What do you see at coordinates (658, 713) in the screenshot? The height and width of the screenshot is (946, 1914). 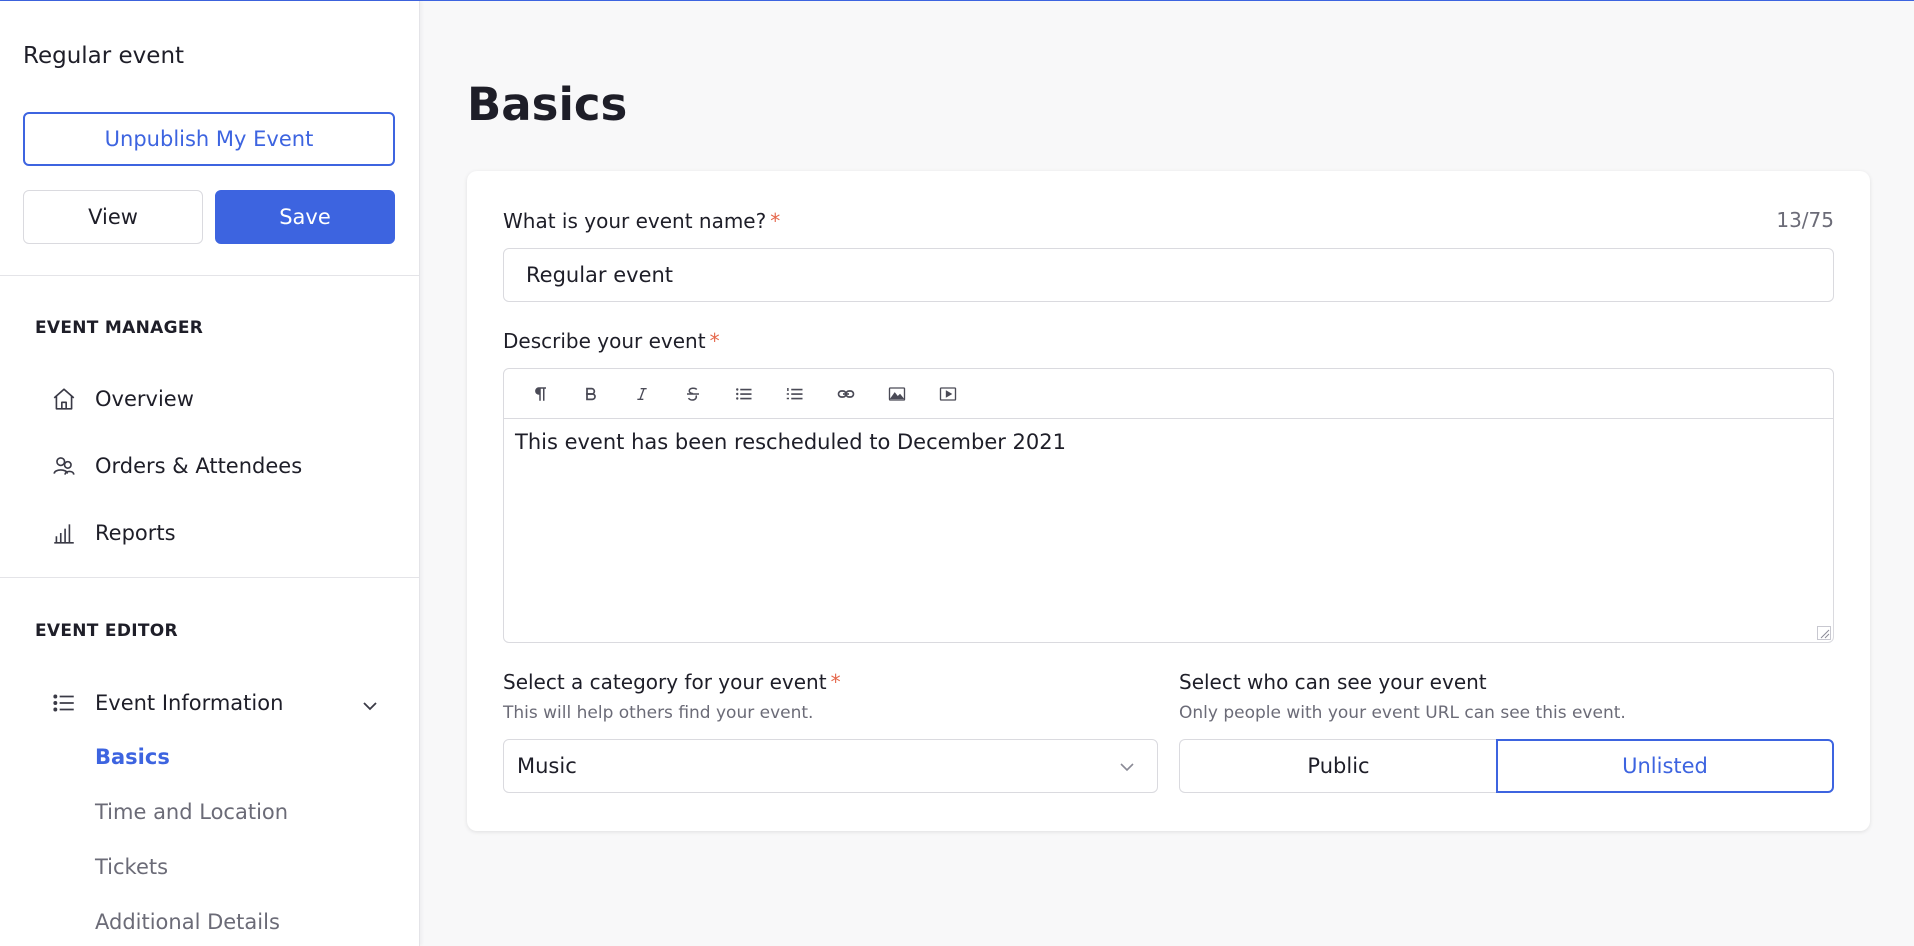 I see `category-hint: This will help others find your event.` at bounding box center [658, 713].